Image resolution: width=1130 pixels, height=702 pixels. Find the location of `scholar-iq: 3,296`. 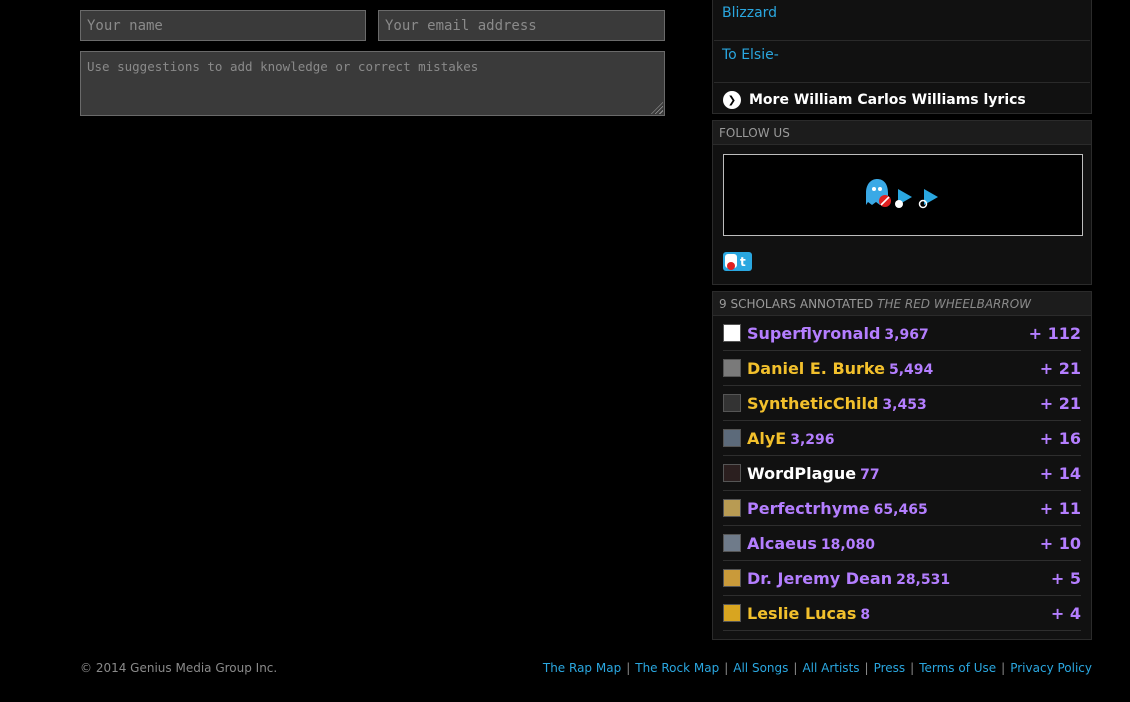

scholar-iq: 3,296 is located at coordinates (812, 439).